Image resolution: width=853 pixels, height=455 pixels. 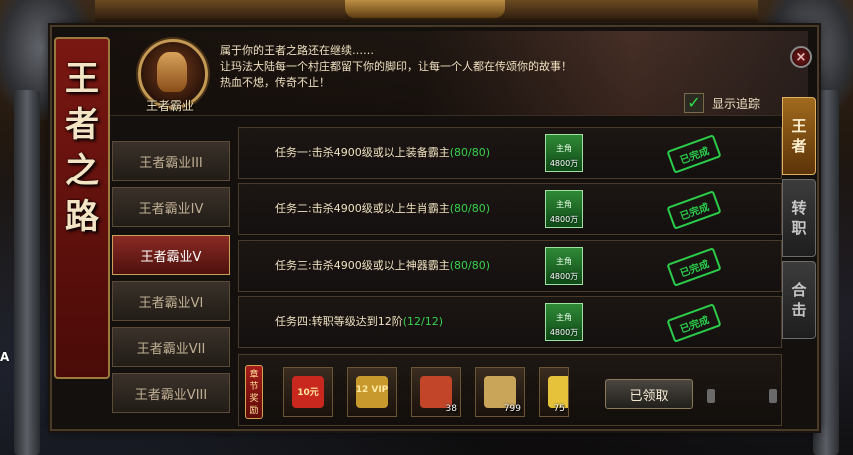 What do you see at coordinates (82, 171) in the screenshot?
I see `title-char: 之` at bounding box center [82, 171].